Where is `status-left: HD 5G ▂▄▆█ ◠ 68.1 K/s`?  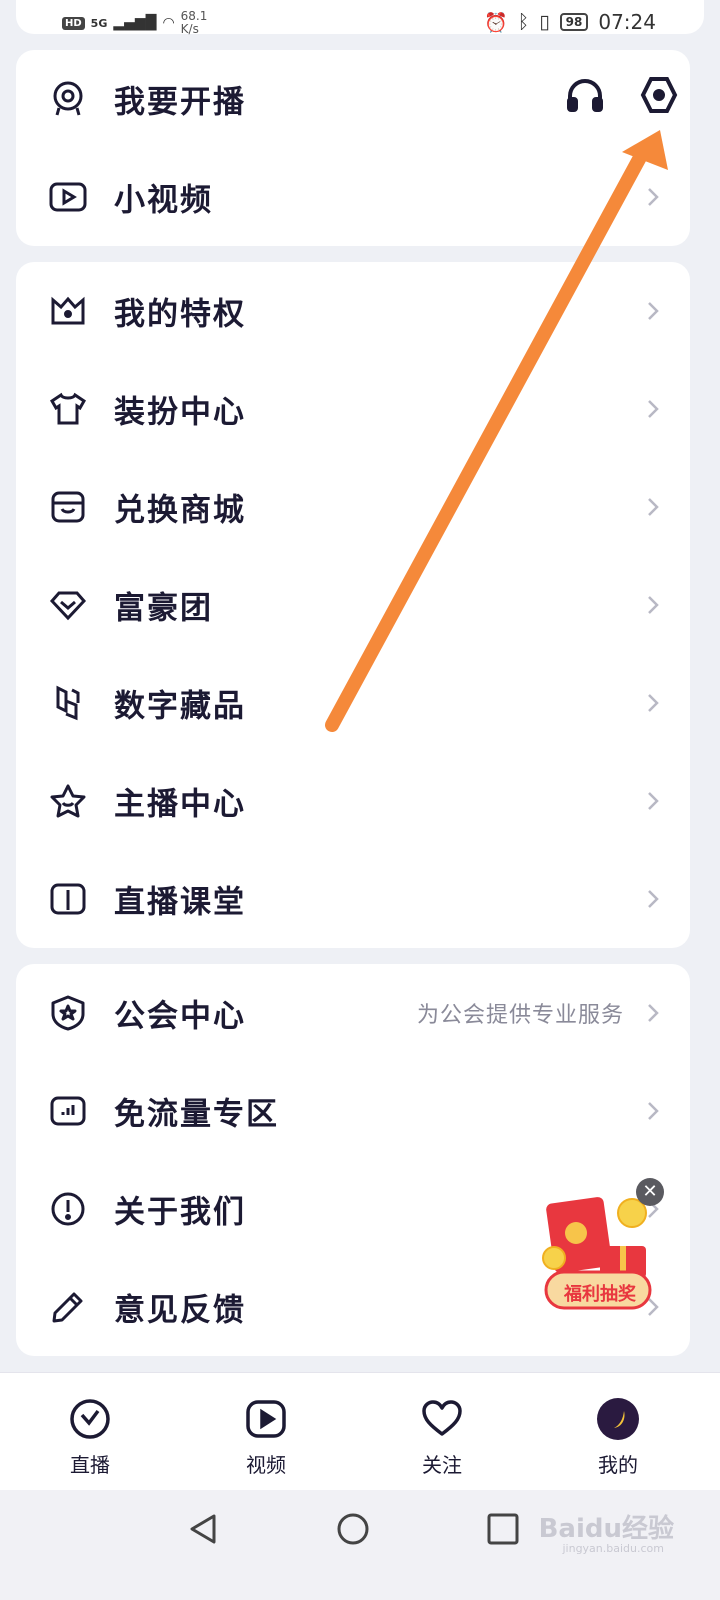
status-left: HD 5G ▂▄▆█ ◠ 68.1 K/s is located at coordinates (134, 23).